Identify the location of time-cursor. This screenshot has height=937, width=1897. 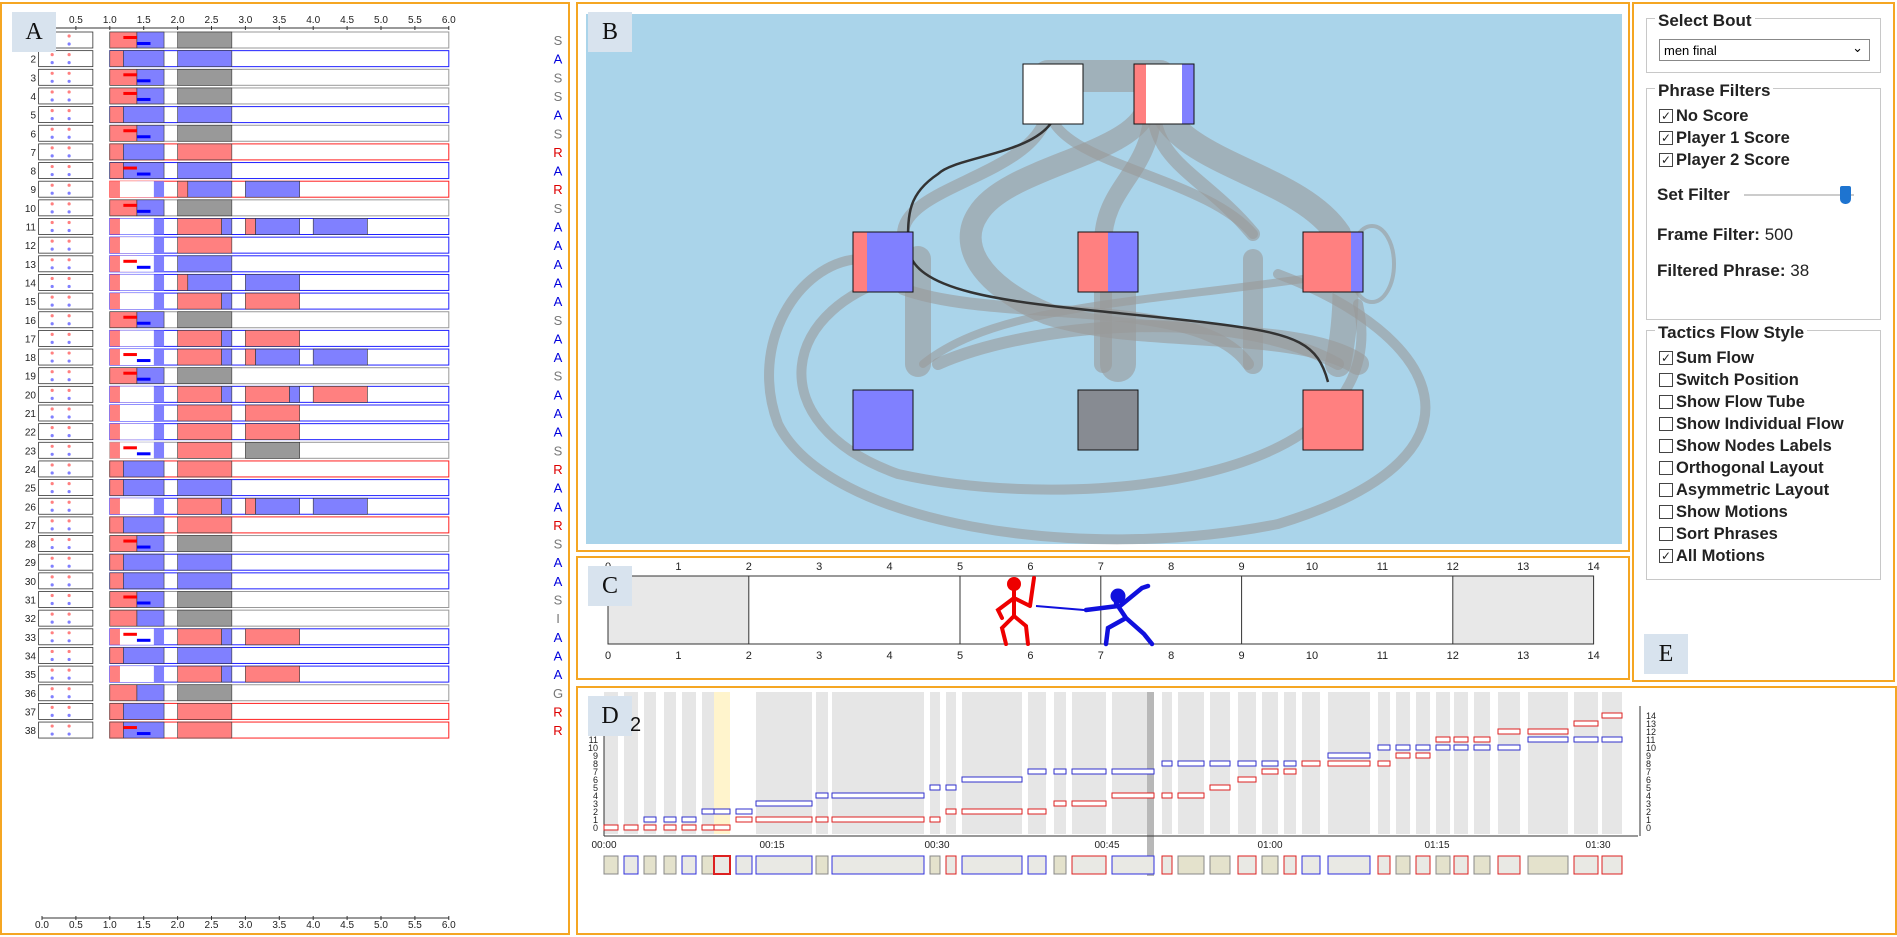
(1150, 784).